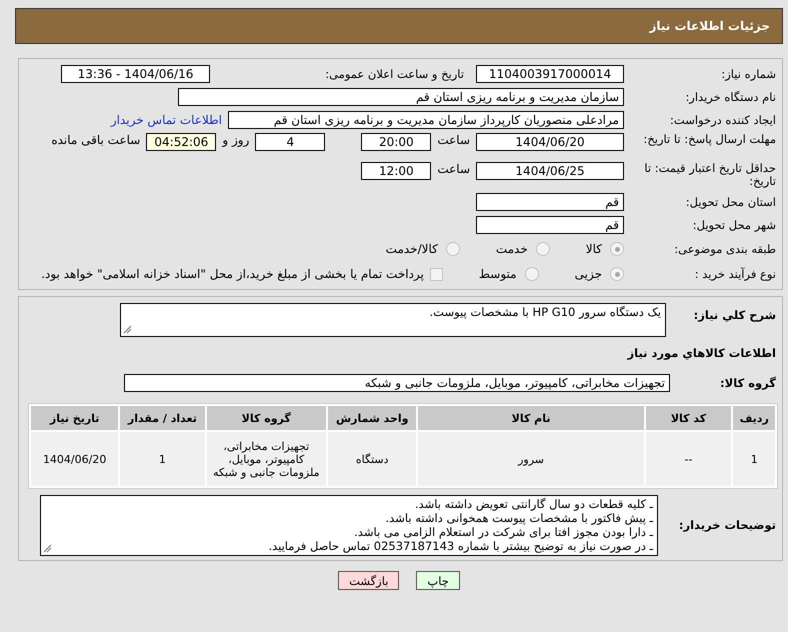 Image resolution: width=788 pixels, height=632 pixels. Describe the element at coordinates (181, 142) in the screenshot. I see `remaining-time-field: 04:52:06` at that location.